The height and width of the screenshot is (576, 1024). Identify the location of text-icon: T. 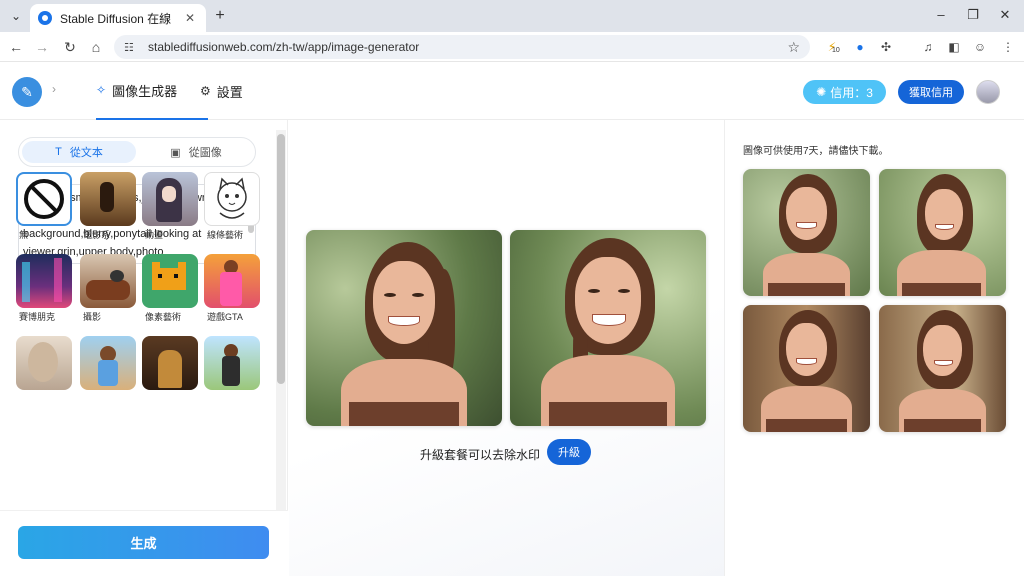
(58, 152).